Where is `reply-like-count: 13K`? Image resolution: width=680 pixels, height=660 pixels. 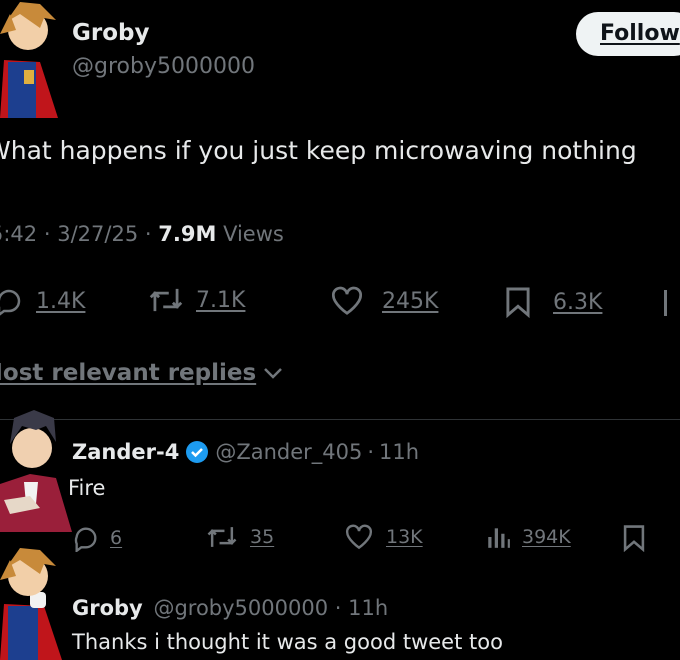 reply-like-count: 13K is located at coordinates (404, 537).